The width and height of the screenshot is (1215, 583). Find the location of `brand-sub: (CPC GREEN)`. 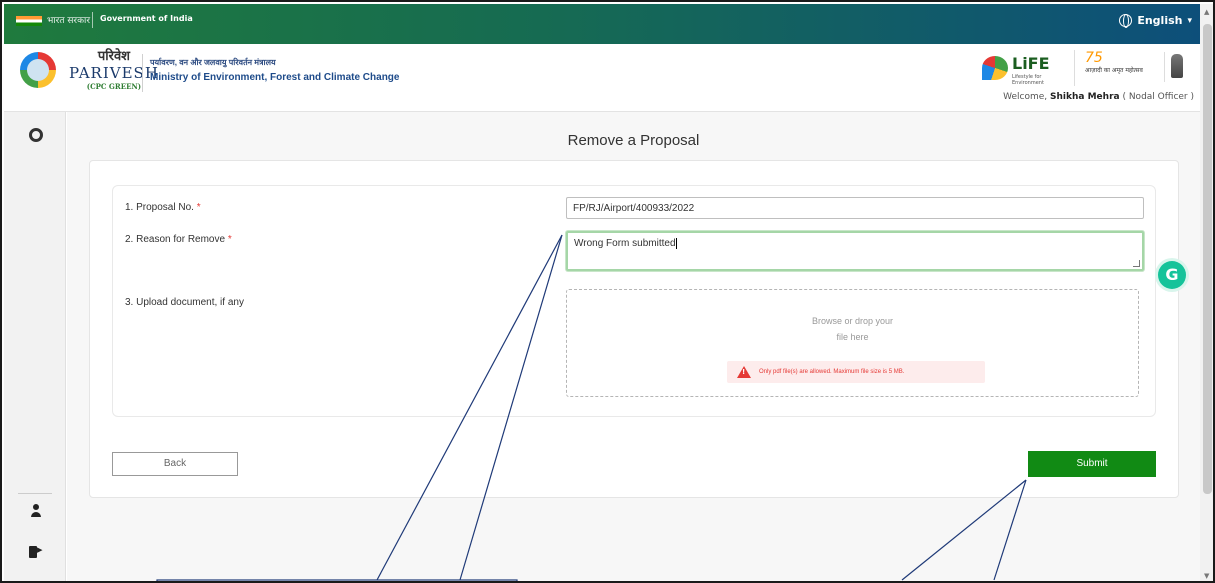

brand-sub: (CPC GREEN) is located at coordinates (114, 86).